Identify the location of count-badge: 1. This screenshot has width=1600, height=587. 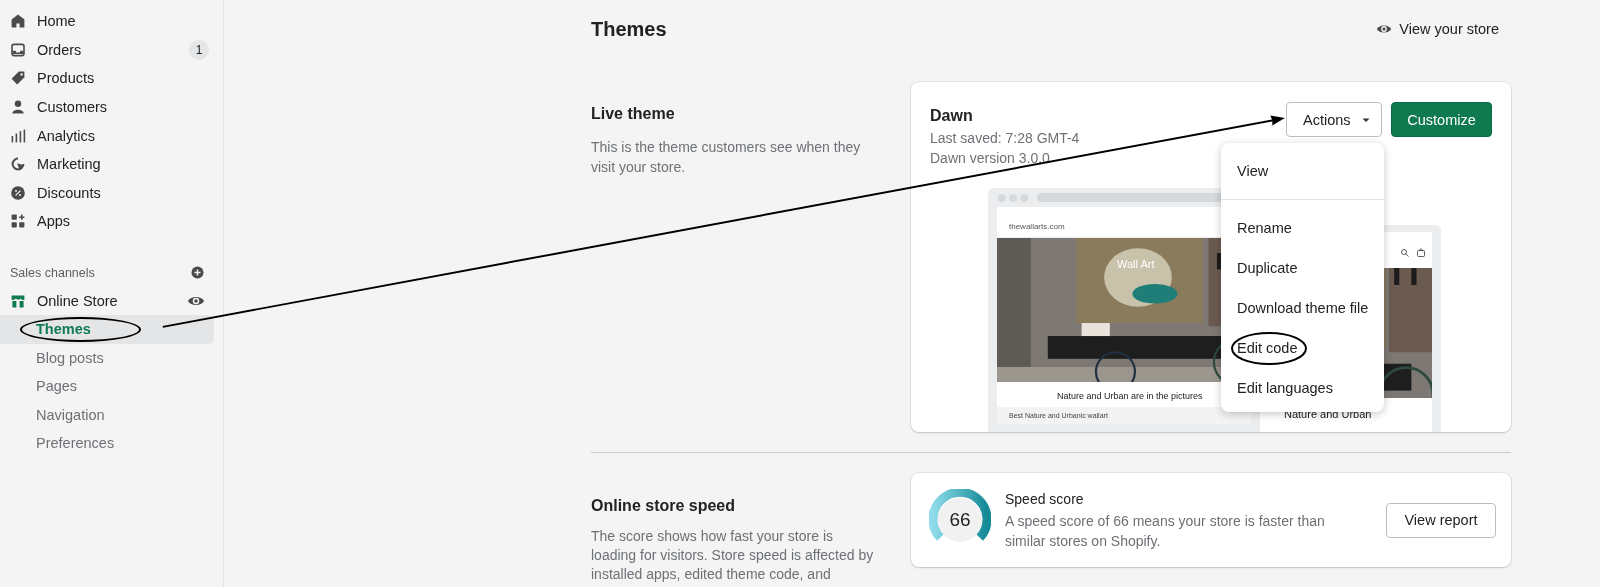
(199, 49).